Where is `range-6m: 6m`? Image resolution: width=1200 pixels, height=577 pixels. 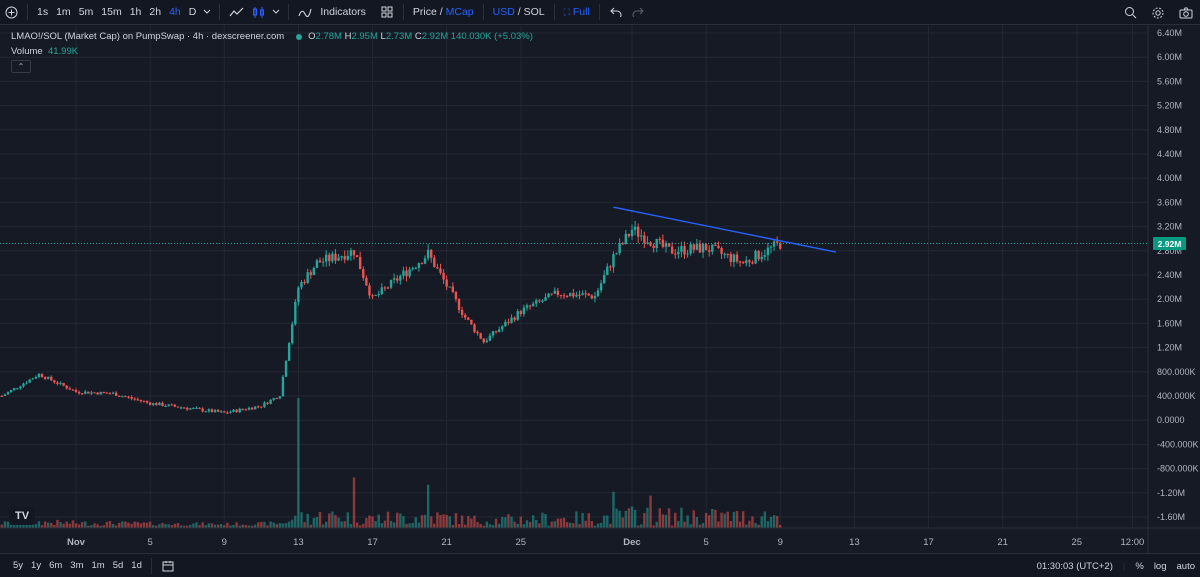 range-6m: 6m is located at coordinates (55, 565).